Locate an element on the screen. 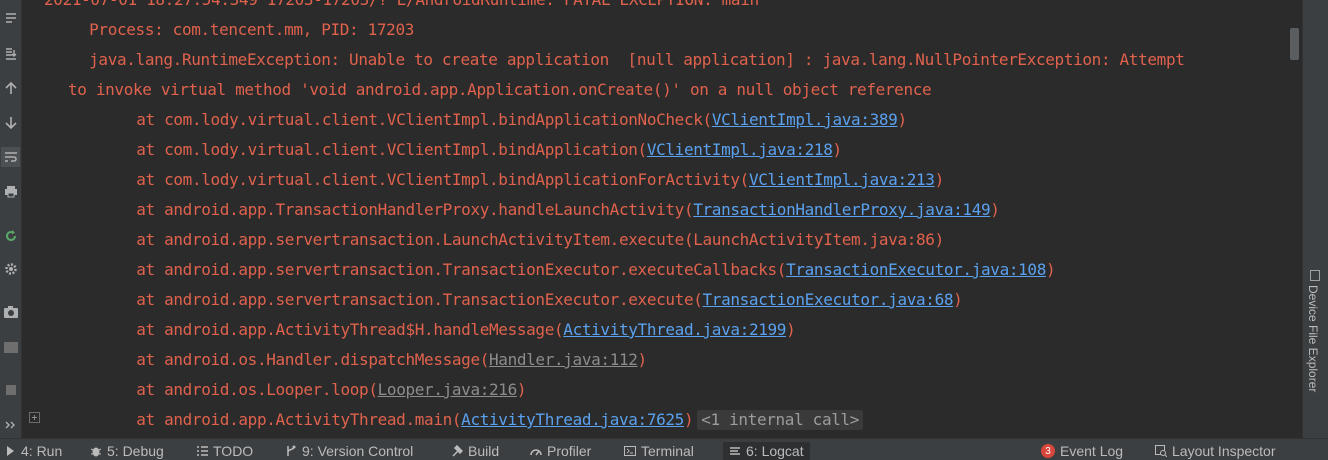 Image resolution: width=1328 pixels, height=460 pixels. tab-event-log: 3 Event Log is located at coordinates (1082, 451).